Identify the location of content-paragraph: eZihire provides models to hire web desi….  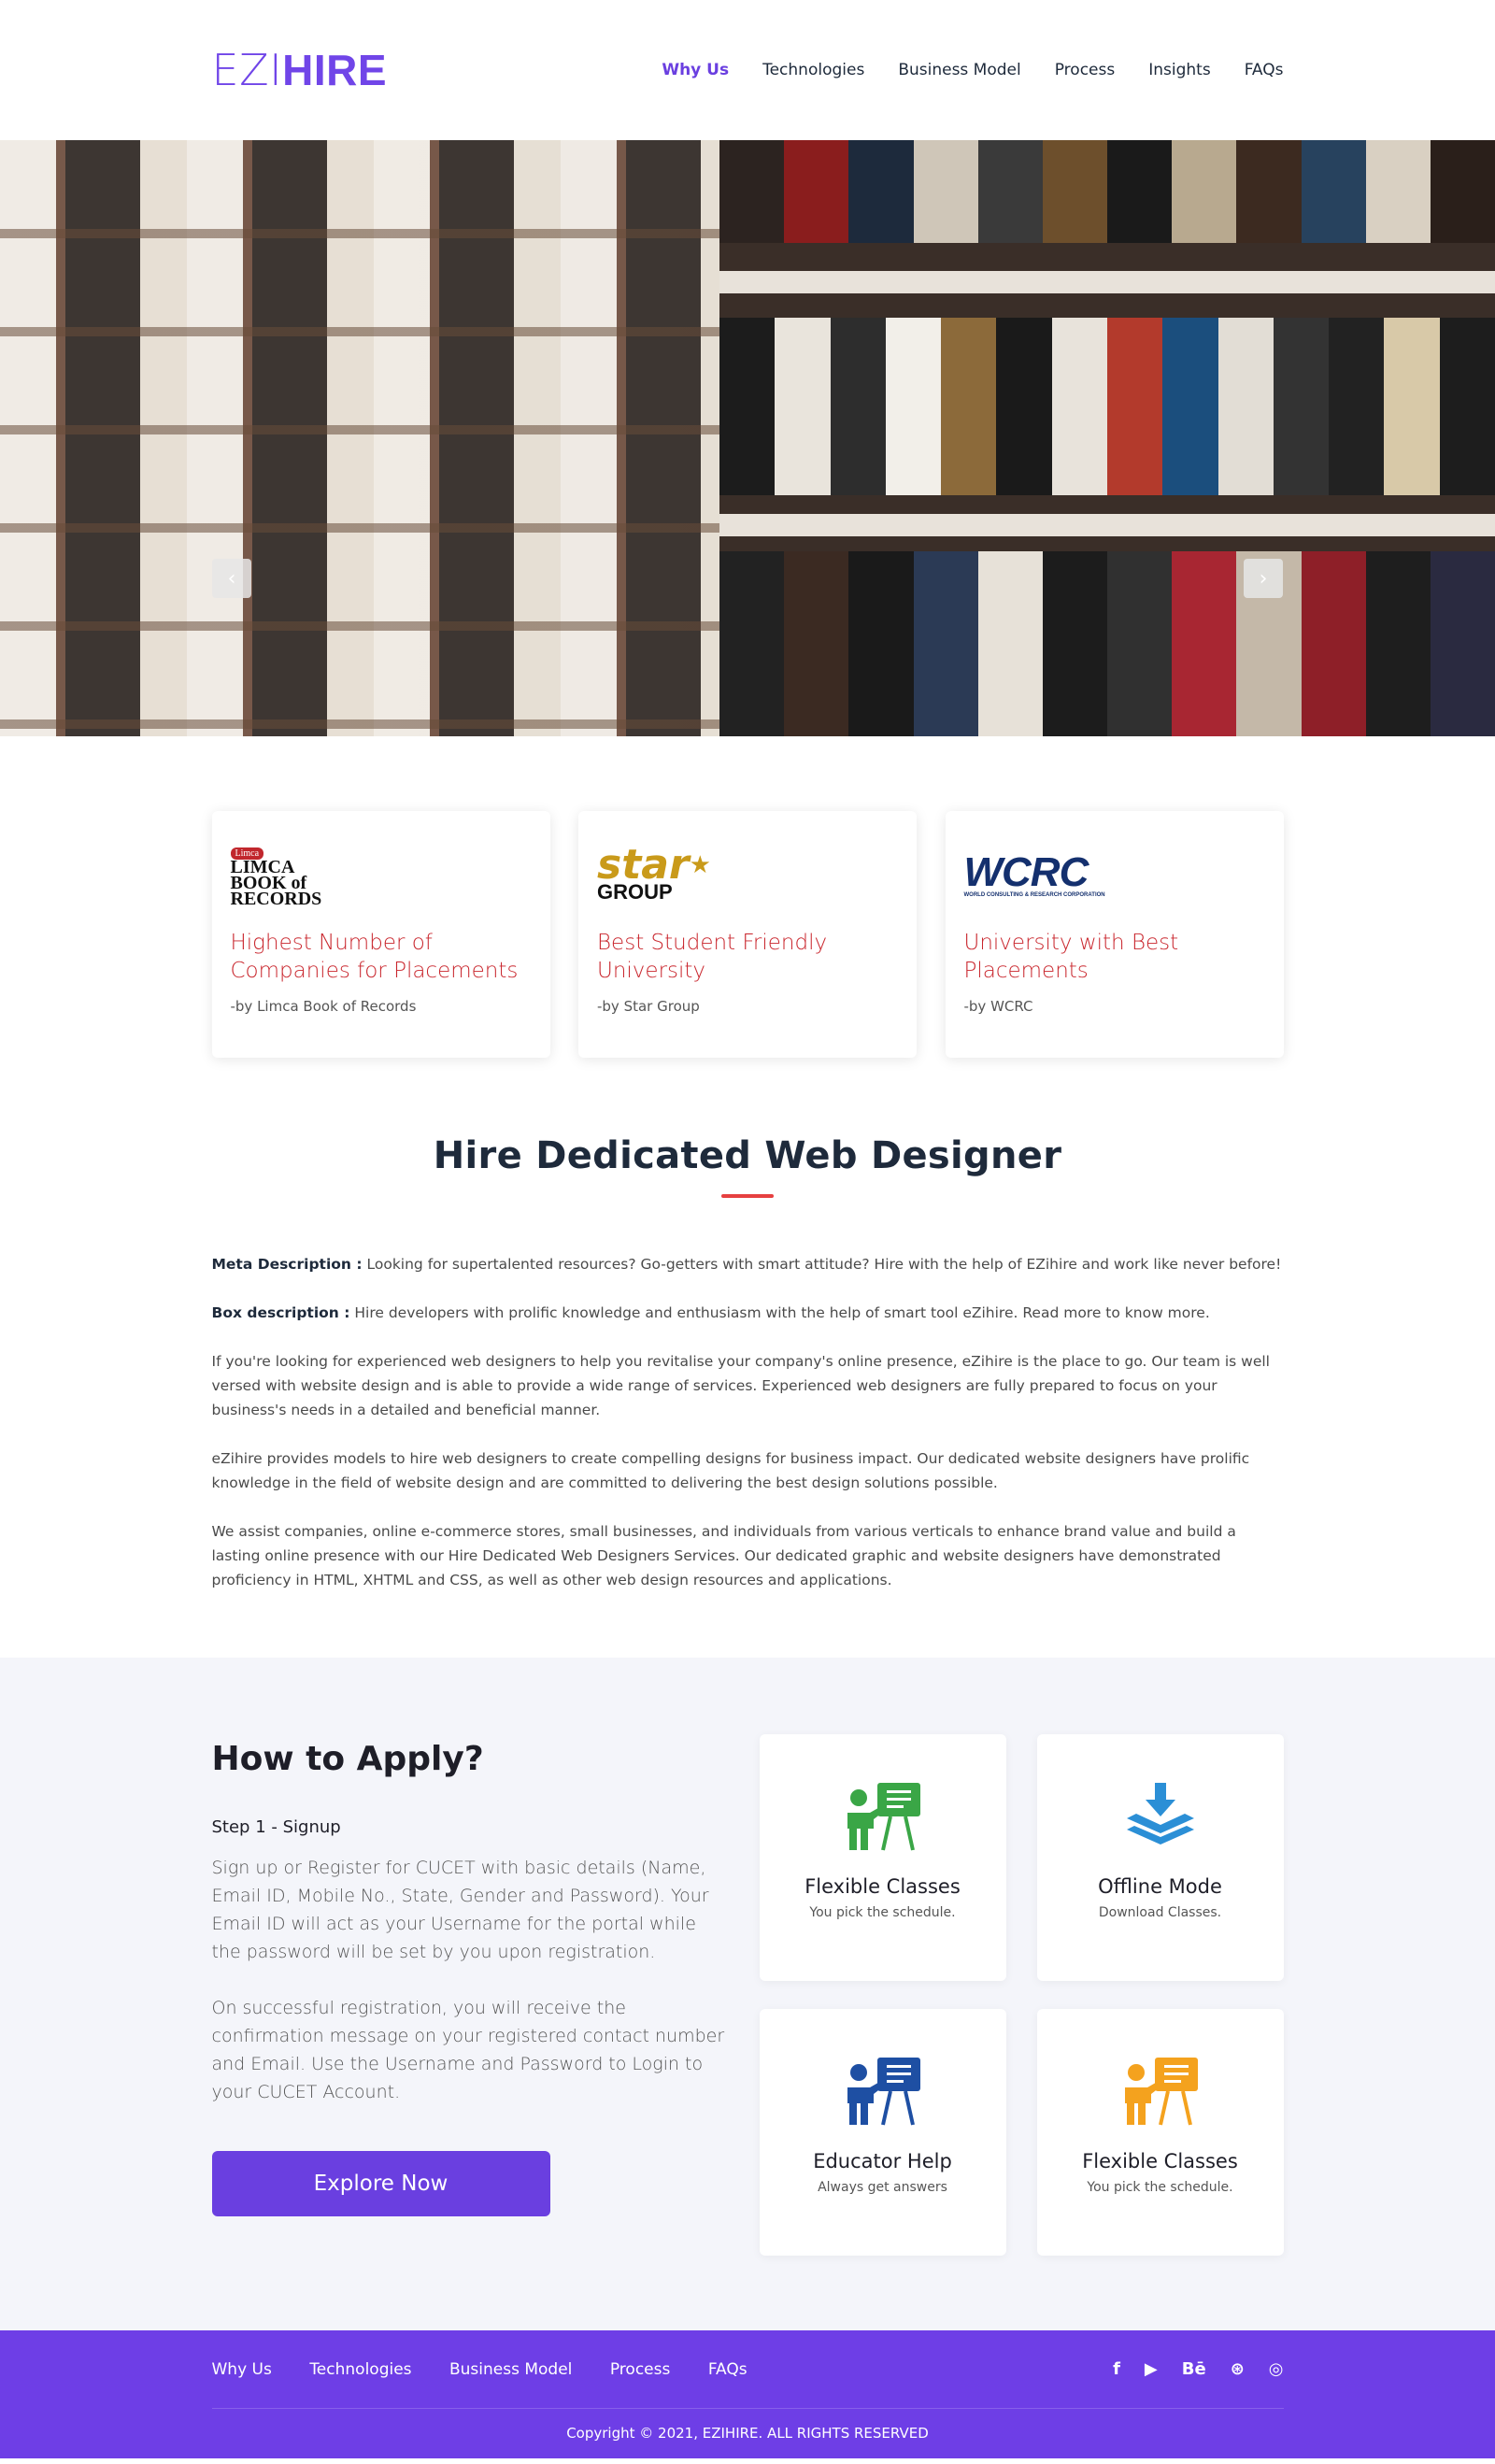
(730, 1470).